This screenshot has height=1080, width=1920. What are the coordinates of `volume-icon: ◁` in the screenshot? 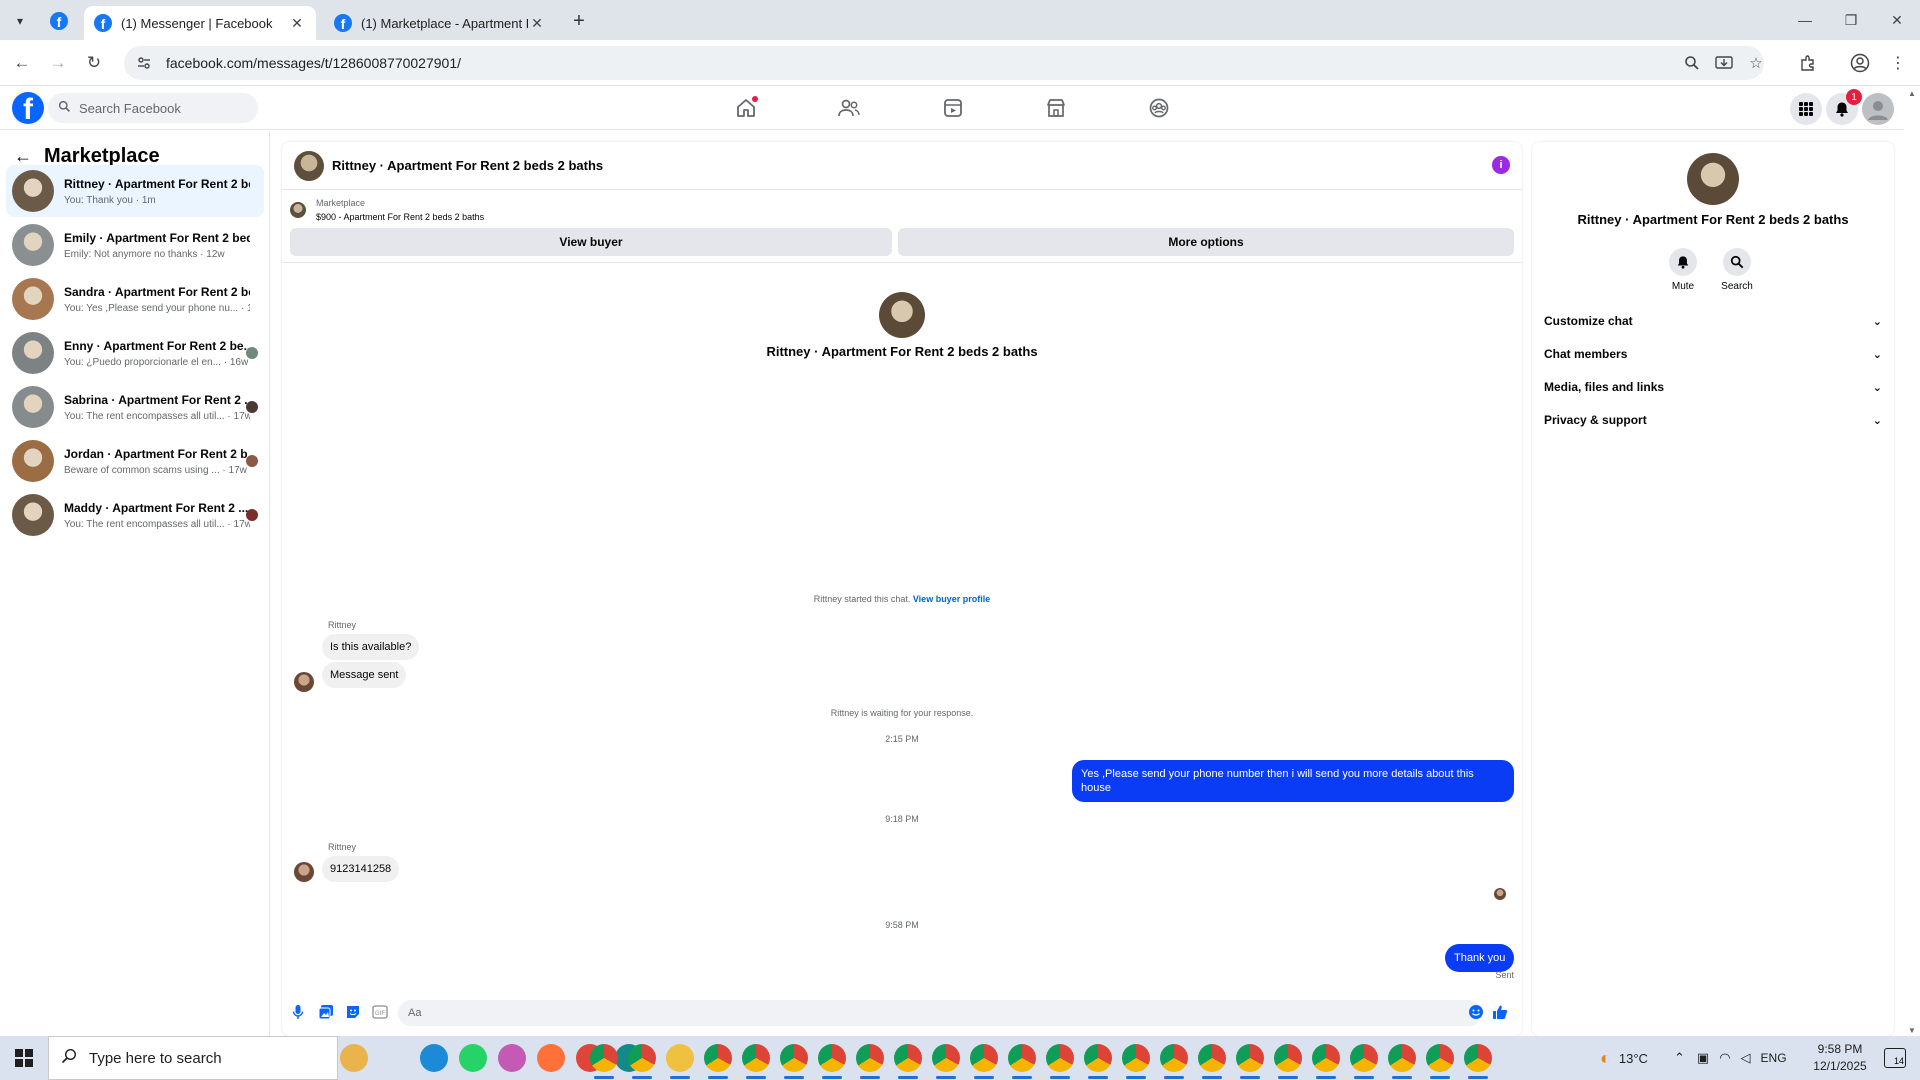 It's located at (1746, 1058).